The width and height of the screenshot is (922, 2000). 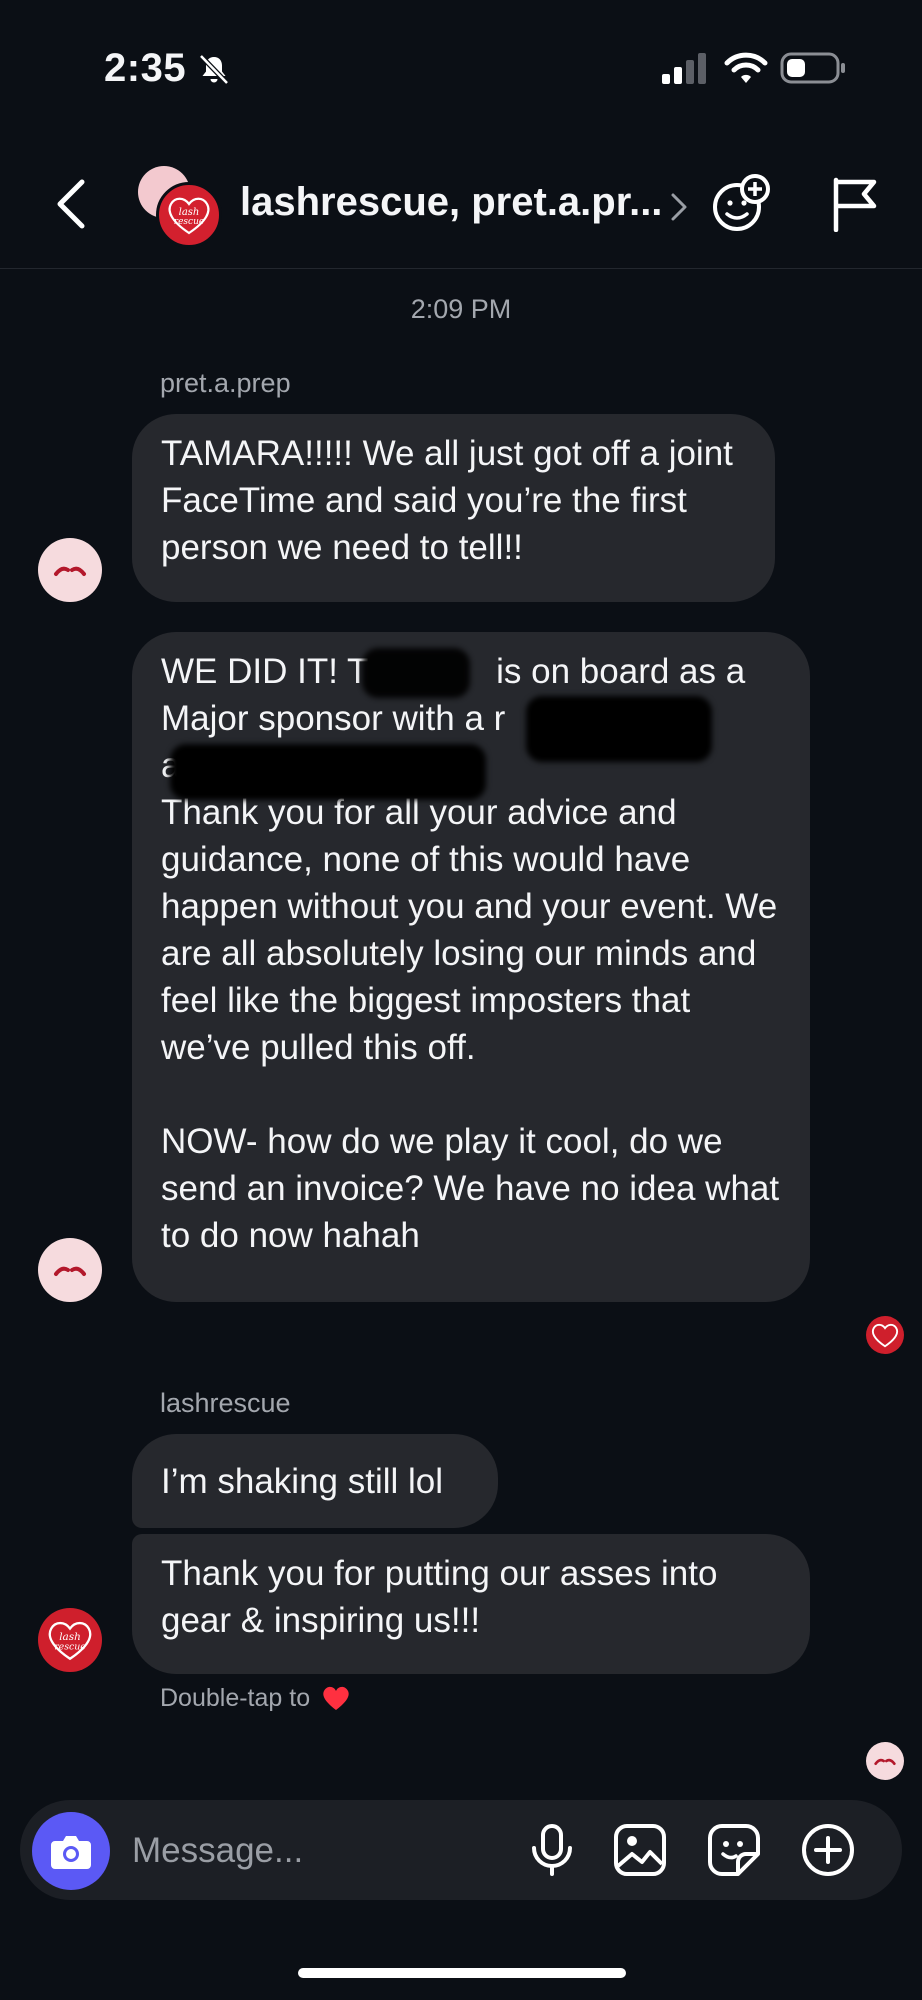 What do you see at coordinates (679, 207) in the screenshot?
I see `chevron-right-icon` at bounding box center [679, 207].